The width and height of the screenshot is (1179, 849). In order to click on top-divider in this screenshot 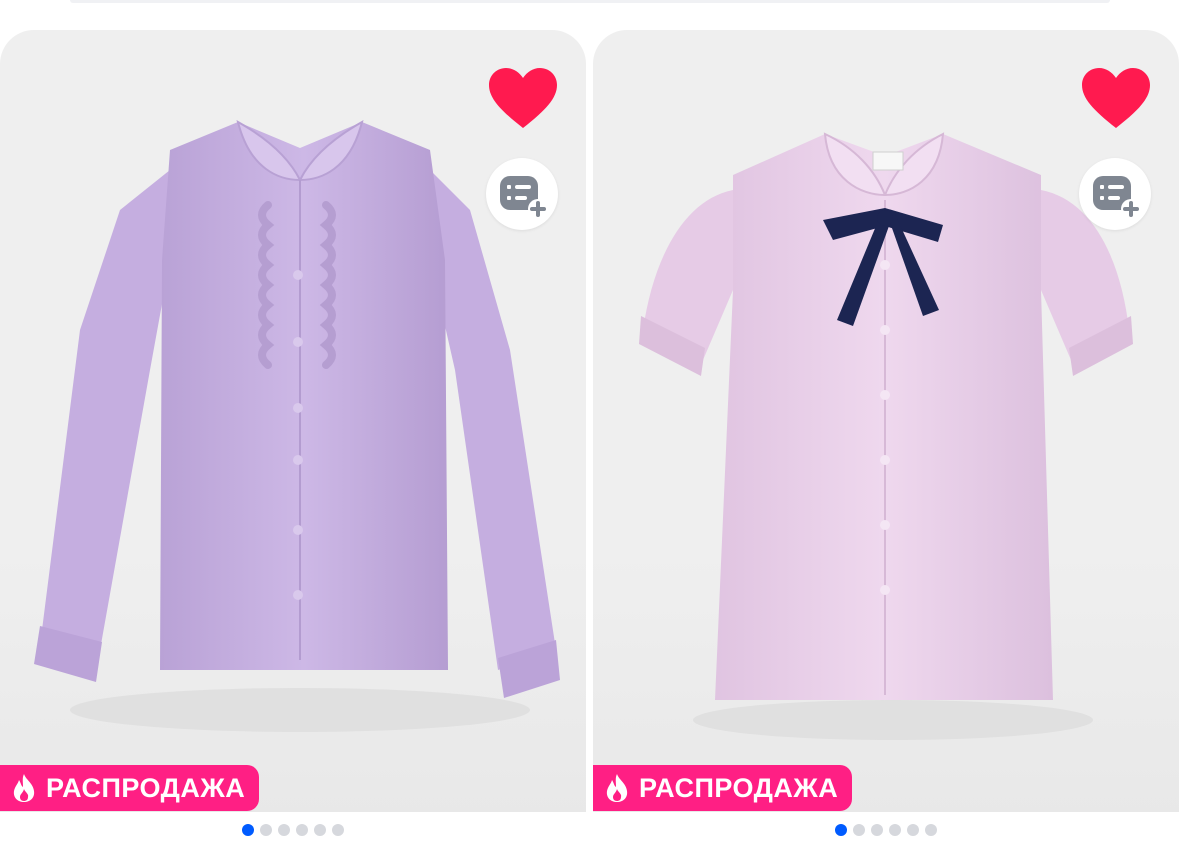, I will do `click(590, 1)`.